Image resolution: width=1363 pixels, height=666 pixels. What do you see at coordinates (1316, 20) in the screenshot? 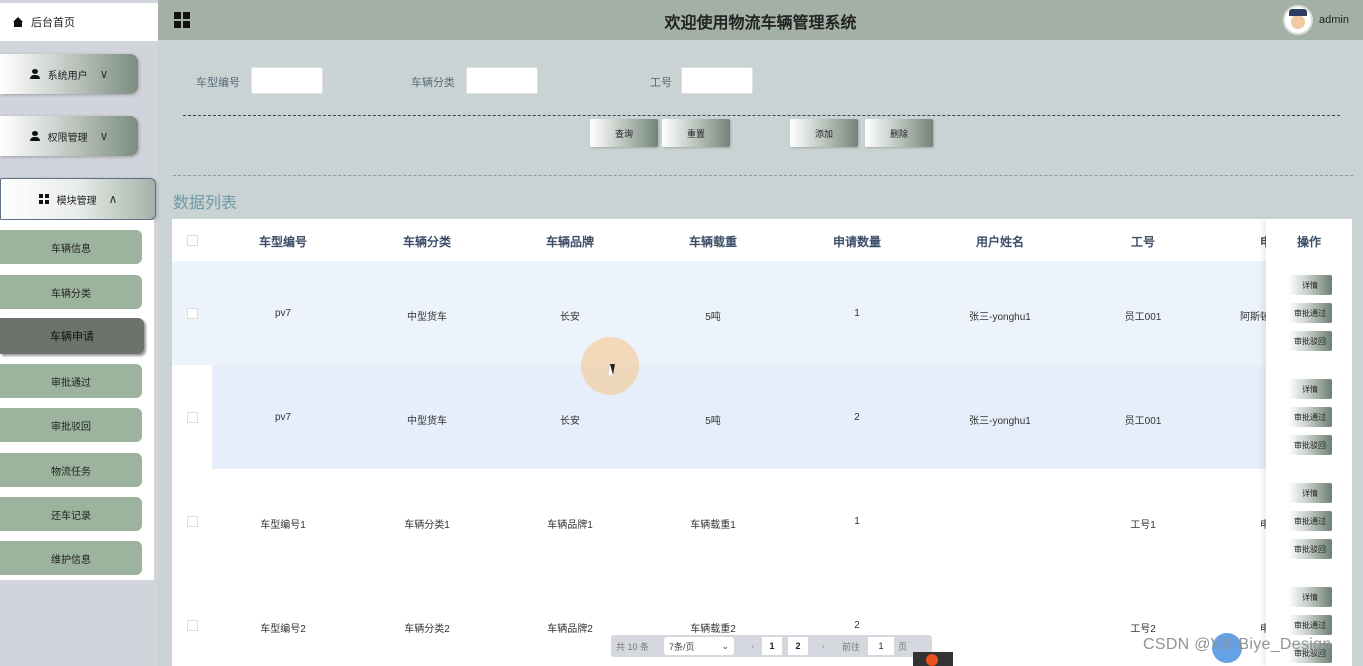
I see `user-menu: admin` at bounding box center [1316, 20].